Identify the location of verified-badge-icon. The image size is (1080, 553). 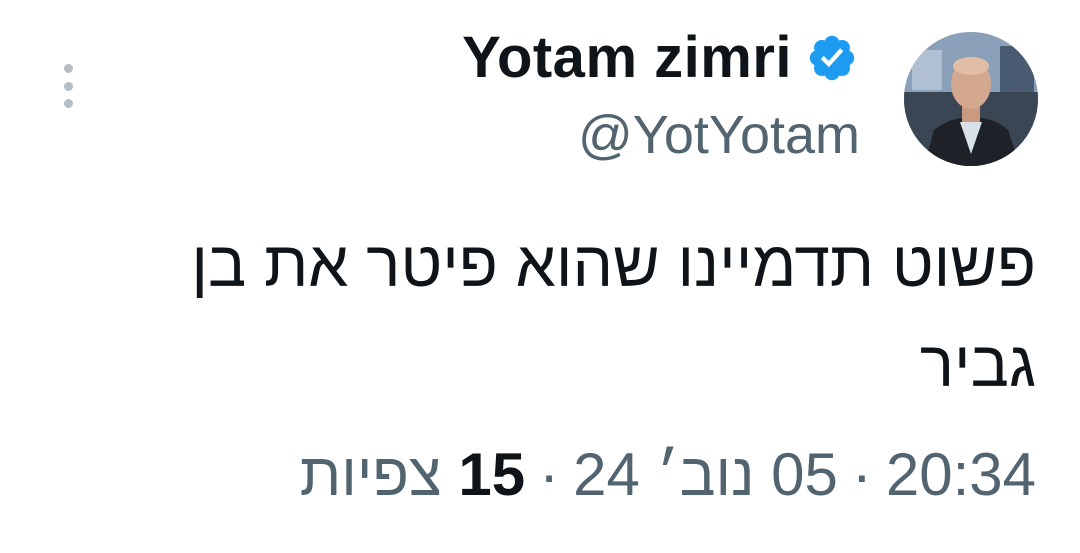
(832, 57).